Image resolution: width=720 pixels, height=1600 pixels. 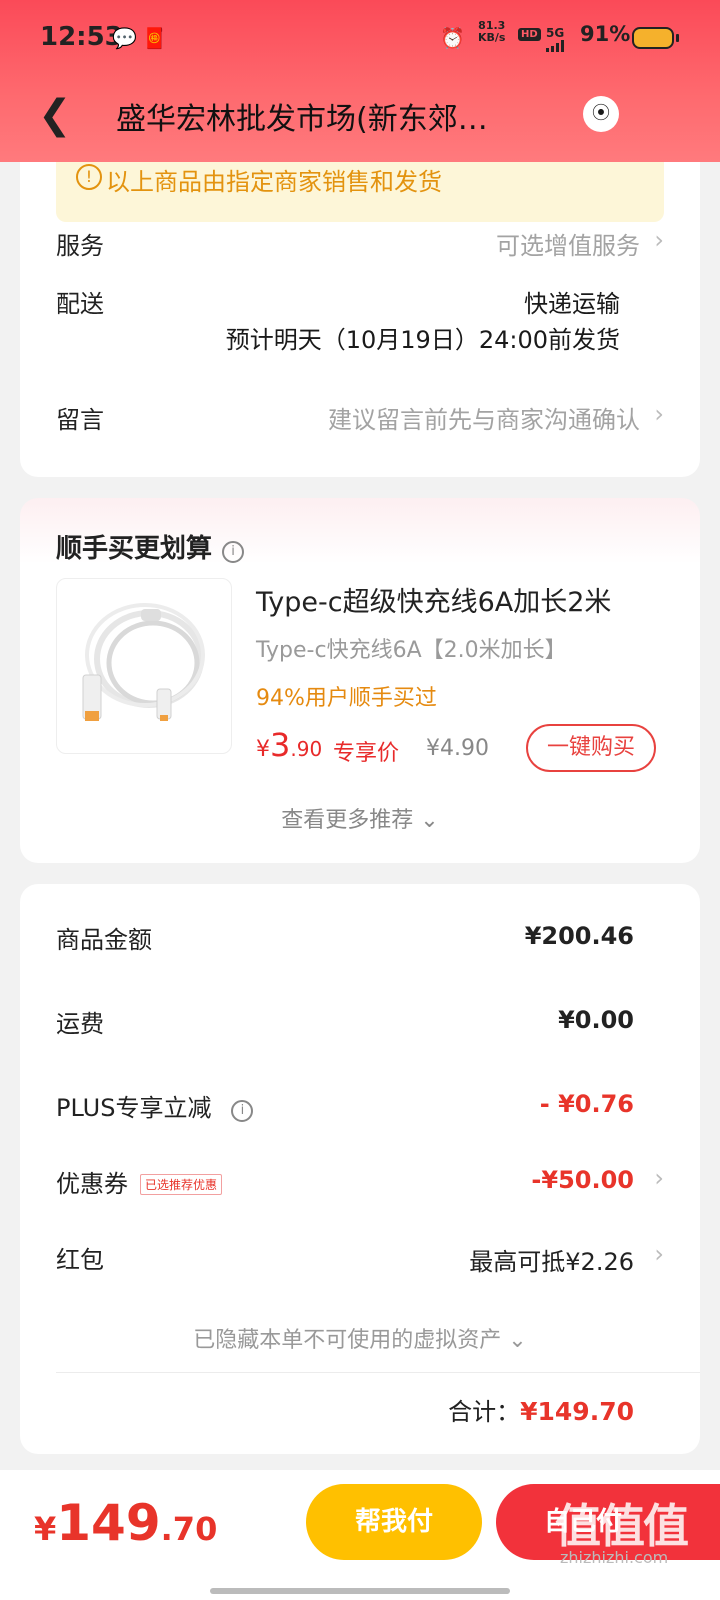 What do you see at coordinates (124, 38) in the screenshot?
I see `wechat-icon: 💬` at bounding box center [124, 38].